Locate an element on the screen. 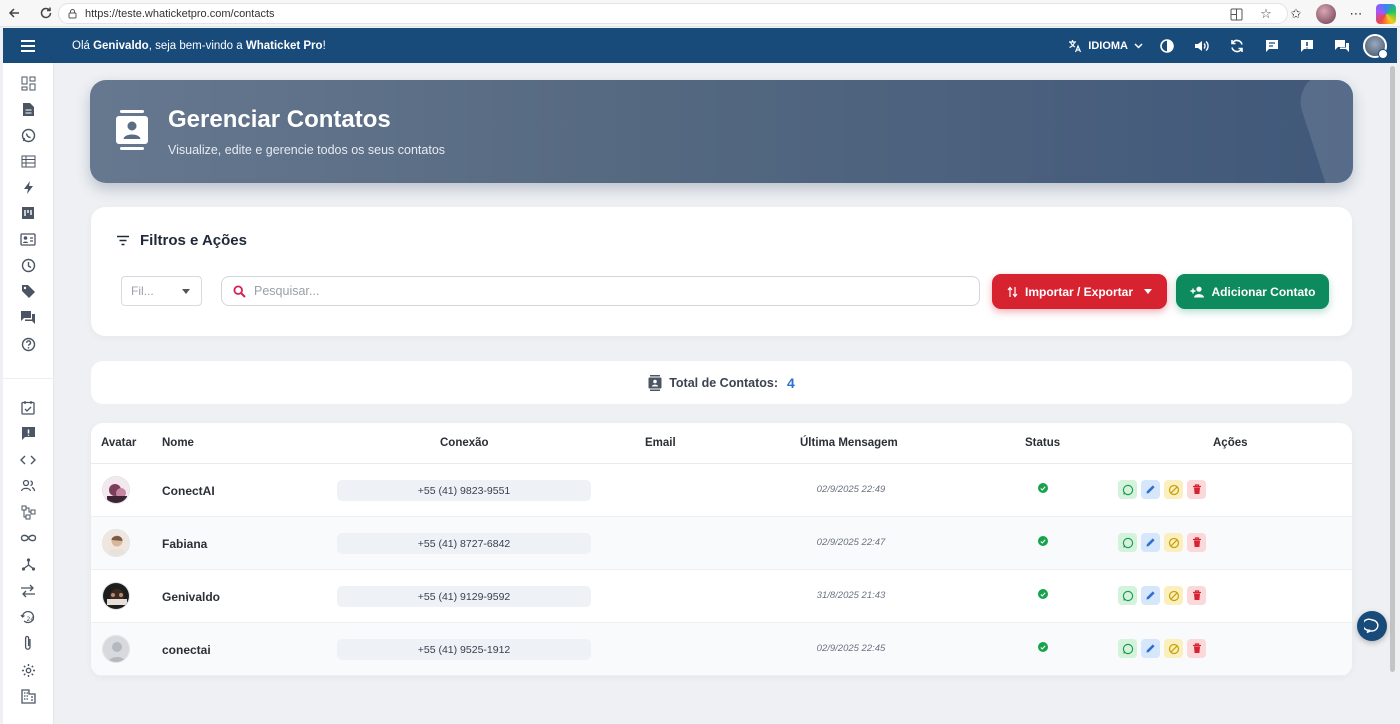 This screenshot has width=1400, height=724. task-checklist-icon is located at coordinates (28, 407).